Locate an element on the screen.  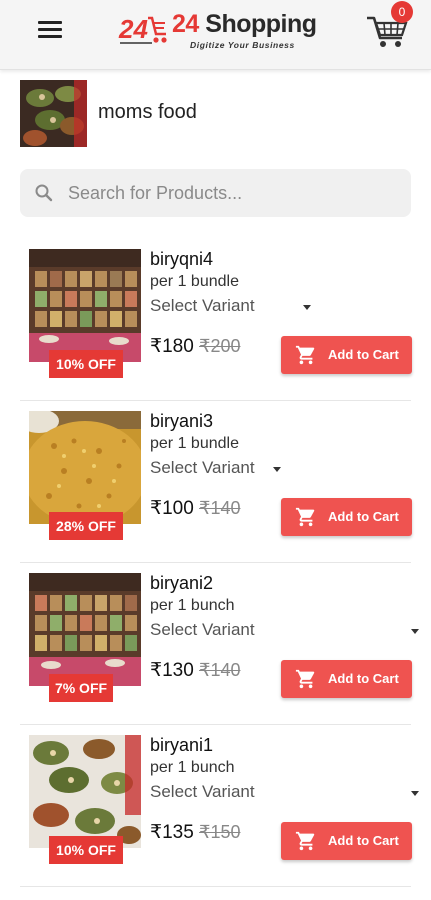
product-price: ₹180 is located at coordinates (172, 346).